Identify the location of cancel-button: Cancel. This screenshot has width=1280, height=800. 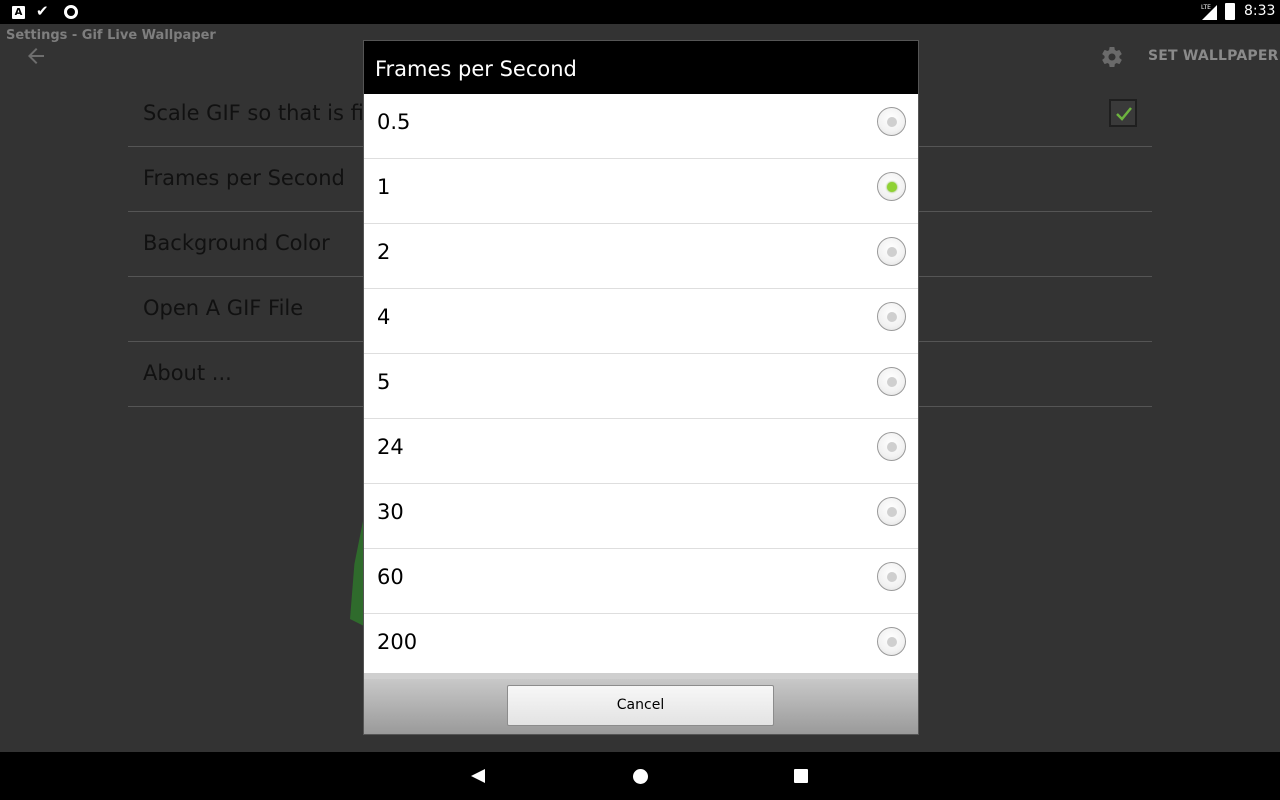
(640, 705).